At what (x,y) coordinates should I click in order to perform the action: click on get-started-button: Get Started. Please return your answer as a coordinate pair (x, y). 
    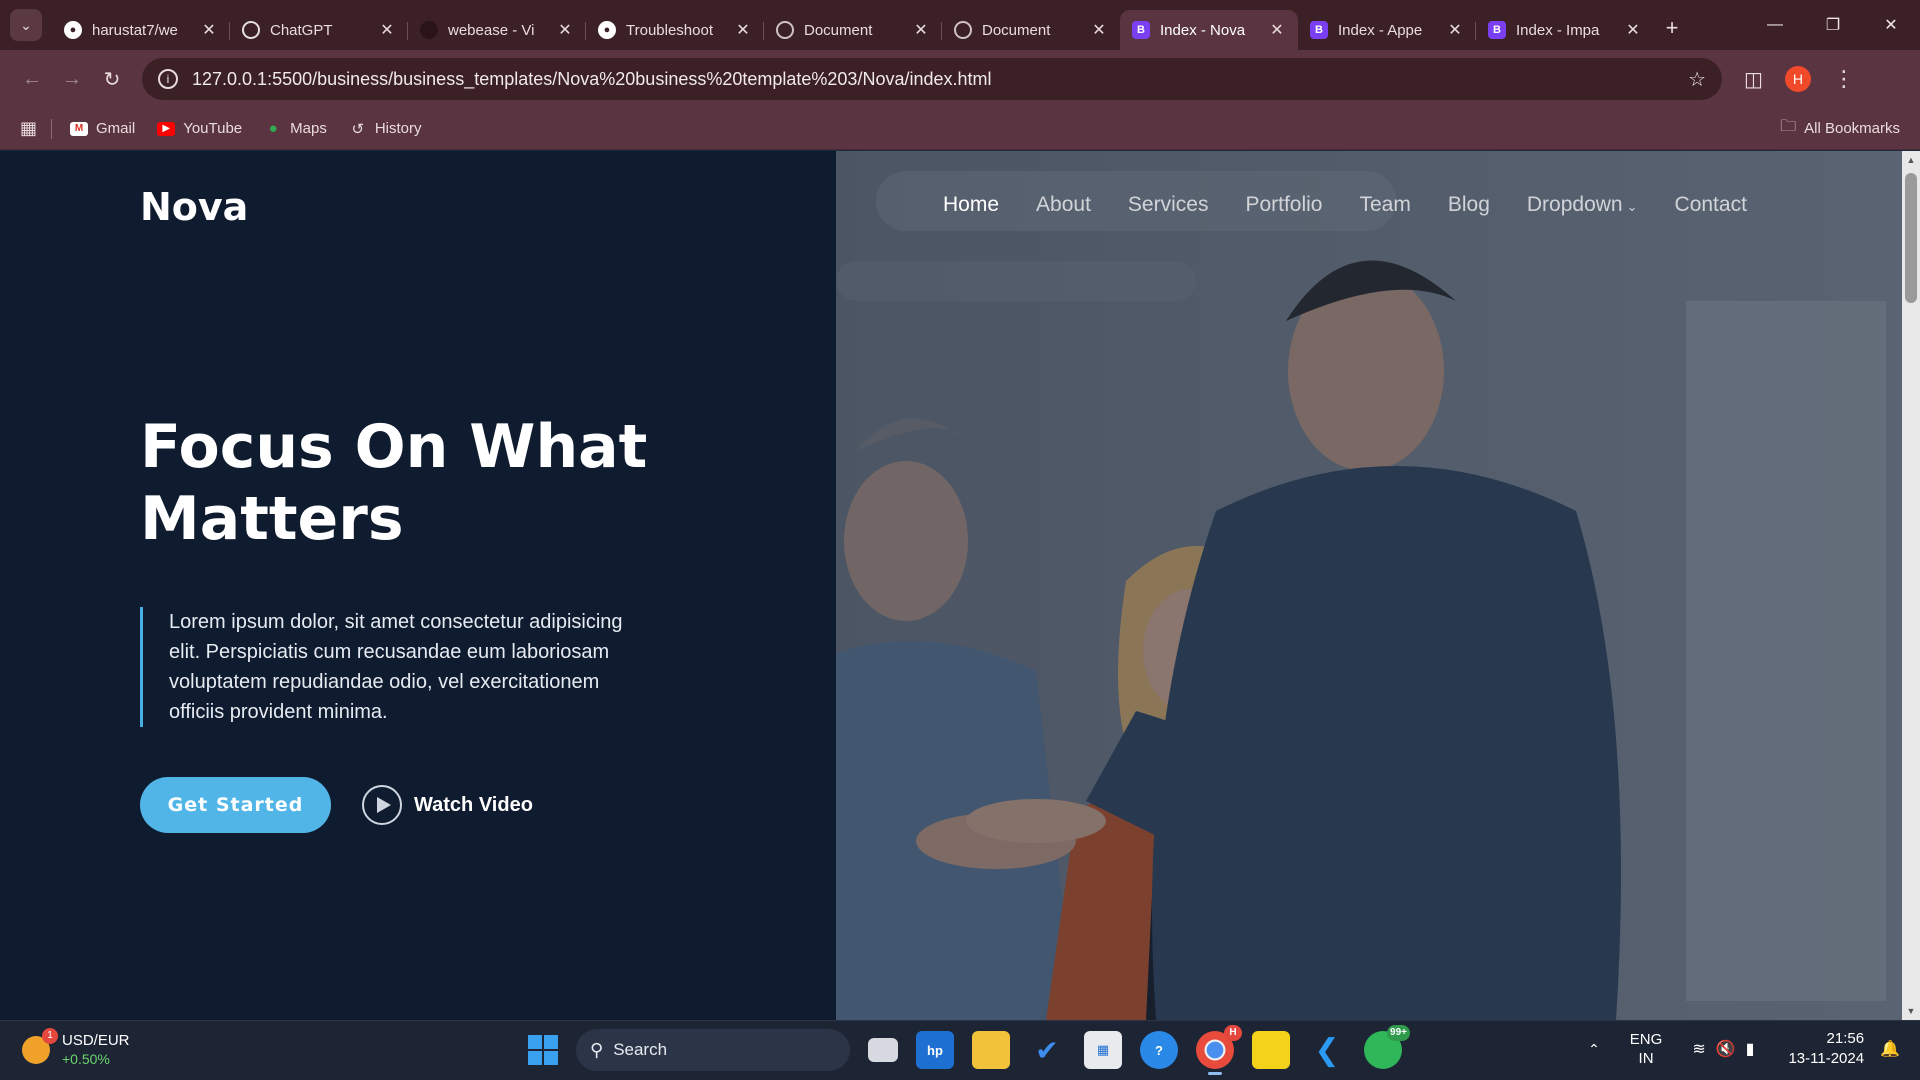
    Looking at the image, I should click on (235, 805).